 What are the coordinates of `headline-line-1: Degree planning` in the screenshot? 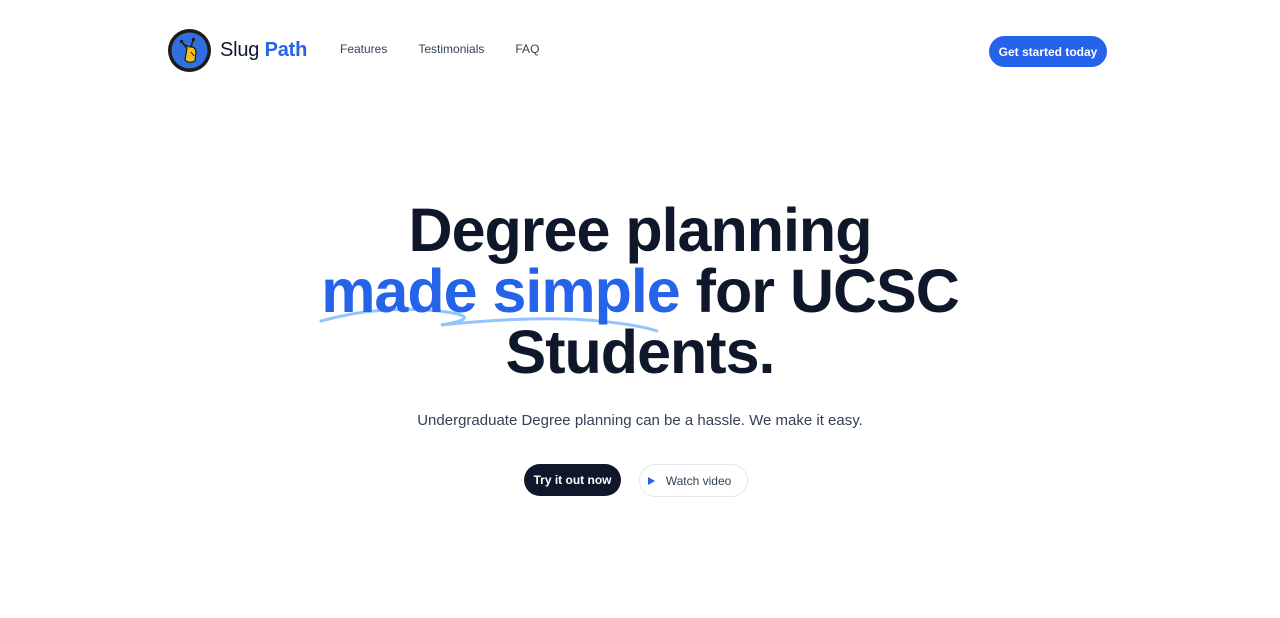 It's located at (640, 230).